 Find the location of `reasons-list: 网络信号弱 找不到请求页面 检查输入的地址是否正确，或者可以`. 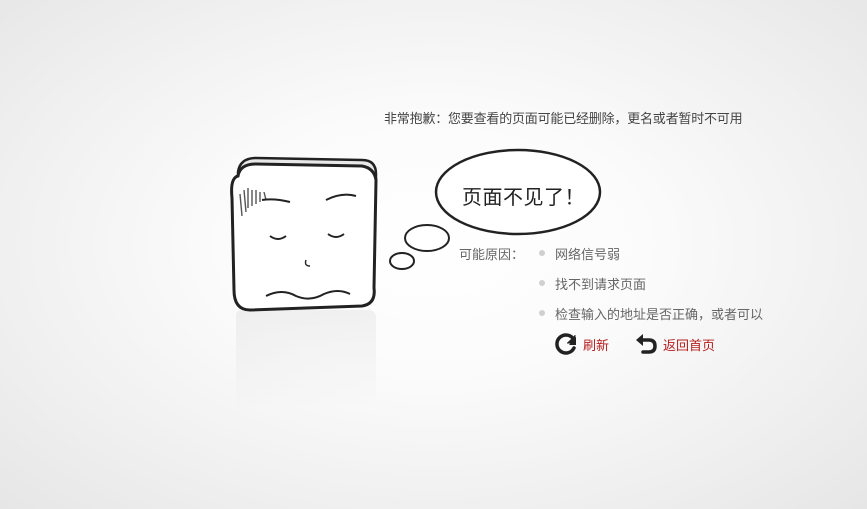

reasons-list: 网络信号弱 找不到请求页面 检查输入的地址是否正确，或者可以 is located at coordinates (650, 289).